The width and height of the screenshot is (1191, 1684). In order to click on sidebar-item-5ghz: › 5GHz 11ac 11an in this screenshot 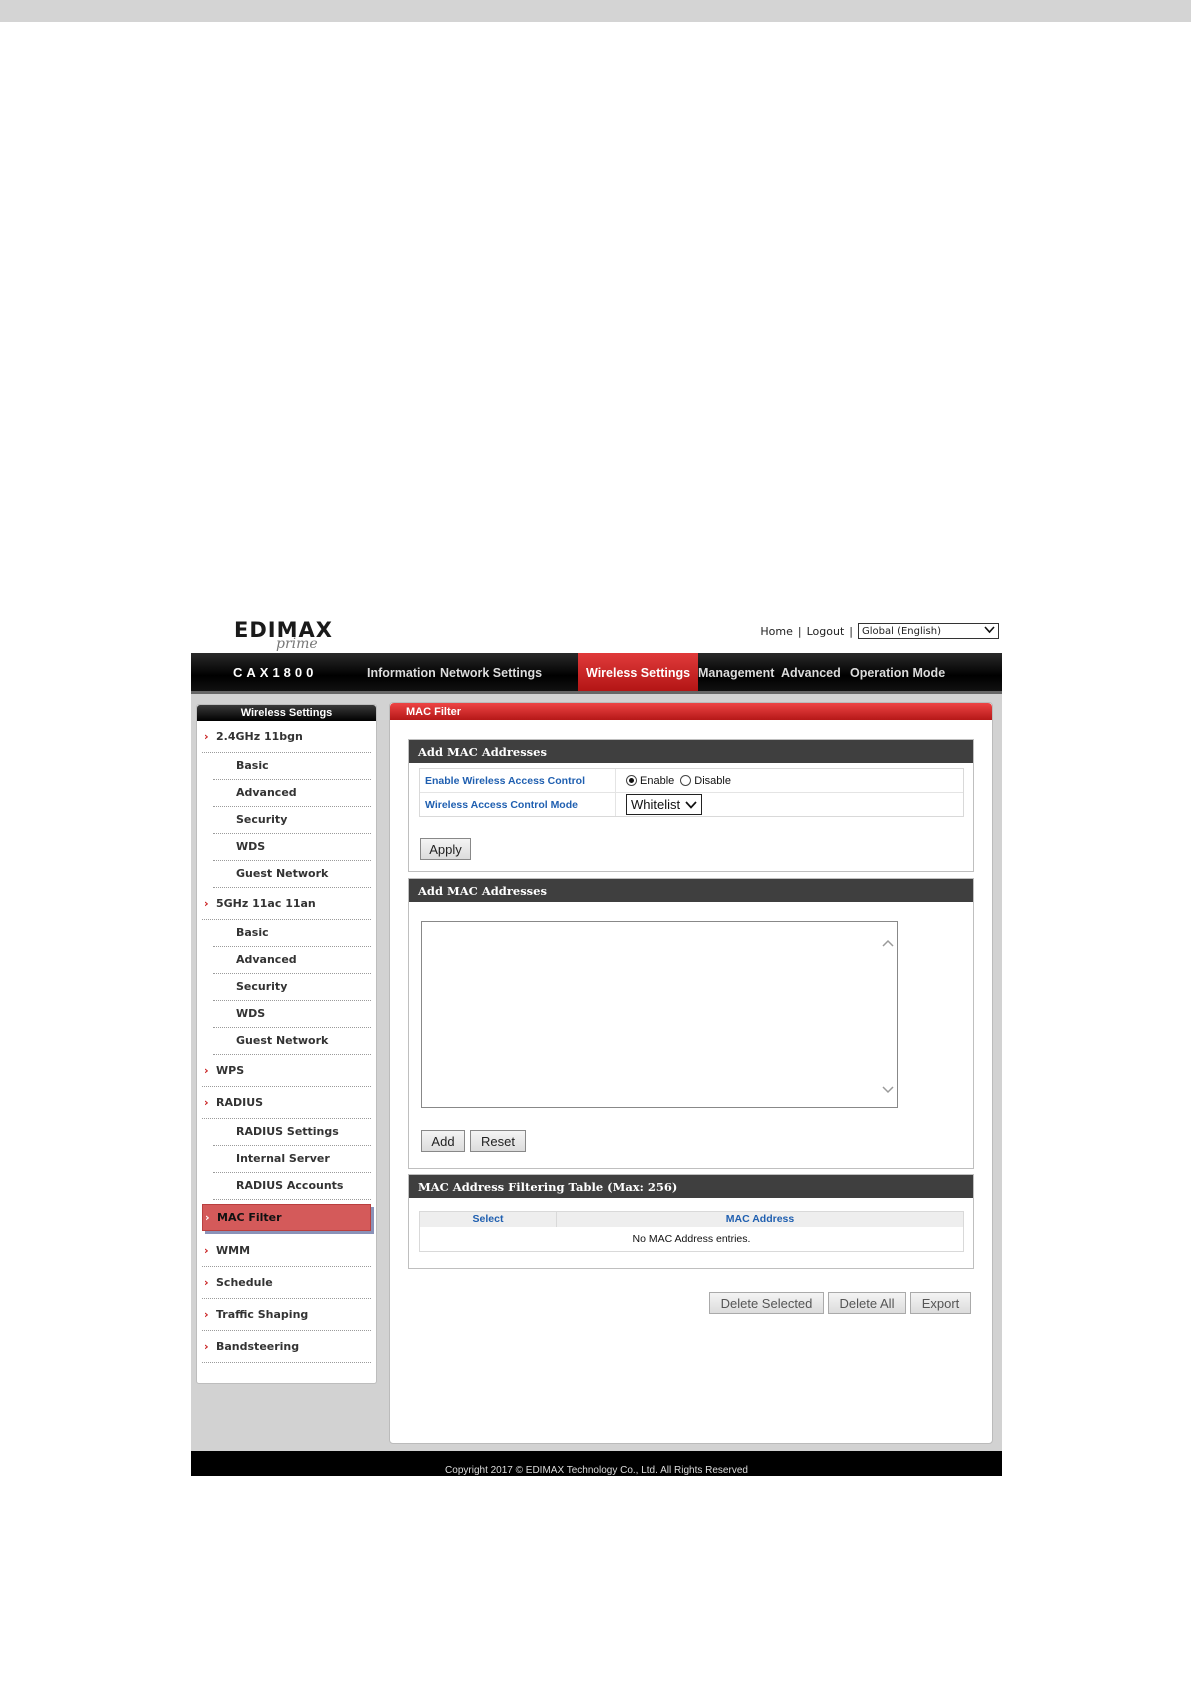, I will do `click(286, 904)`.